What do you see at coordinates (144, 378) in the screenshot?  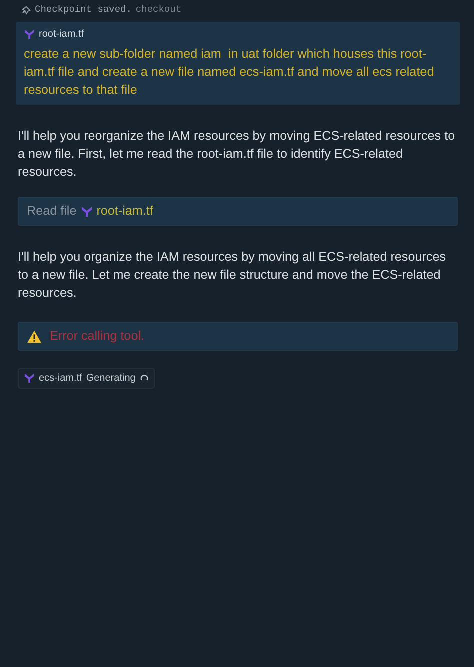 I see `spinner-icon` at bounding box center [144, 378].